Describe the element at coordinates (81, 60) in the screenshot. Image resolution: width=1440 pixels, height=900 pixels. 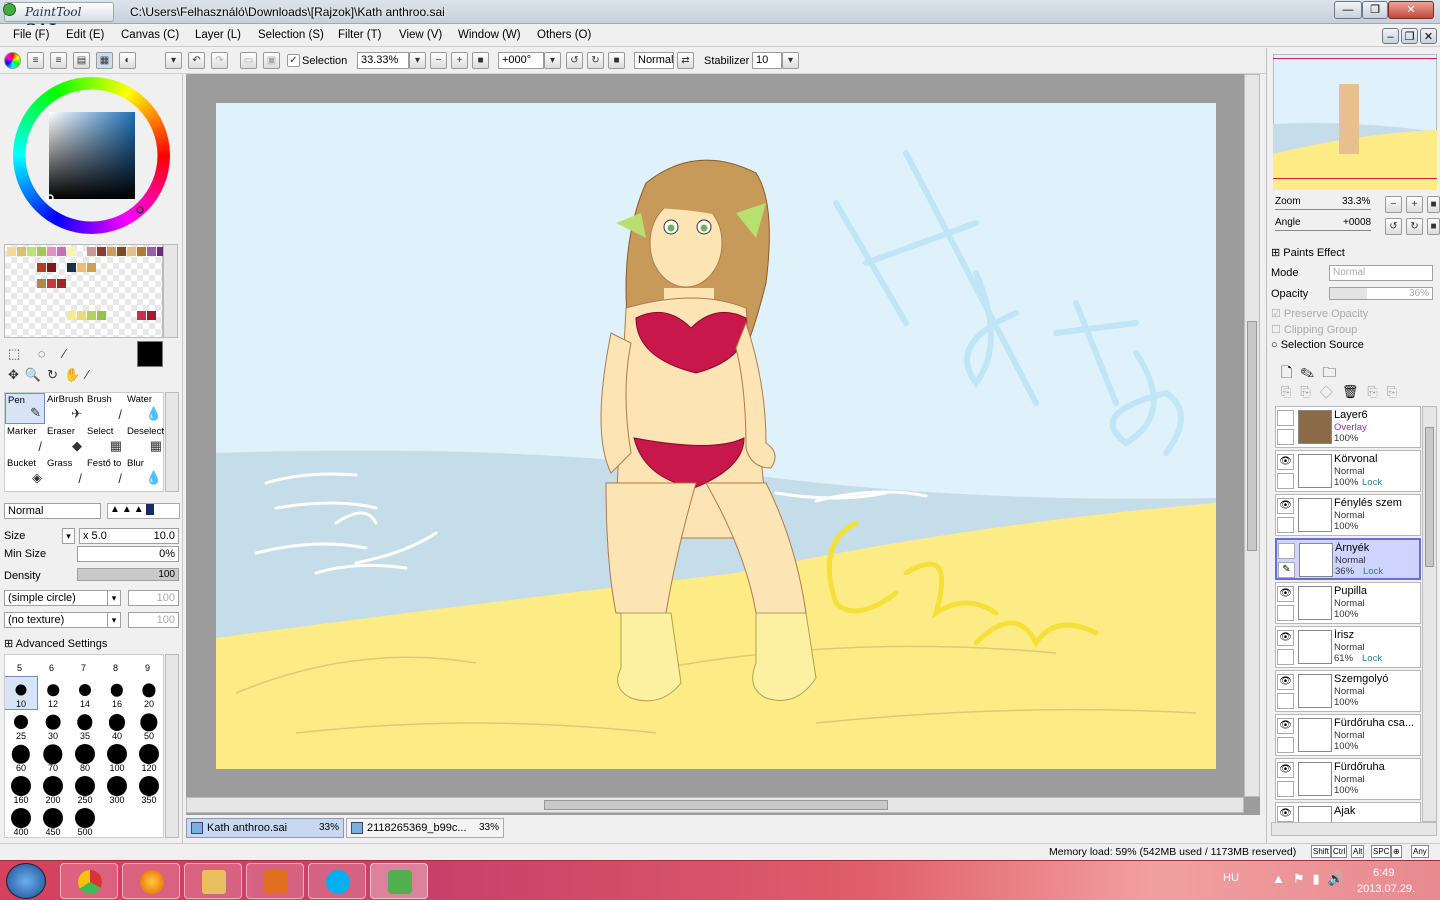
I see `swatch-list-icon: ▤` at that location.